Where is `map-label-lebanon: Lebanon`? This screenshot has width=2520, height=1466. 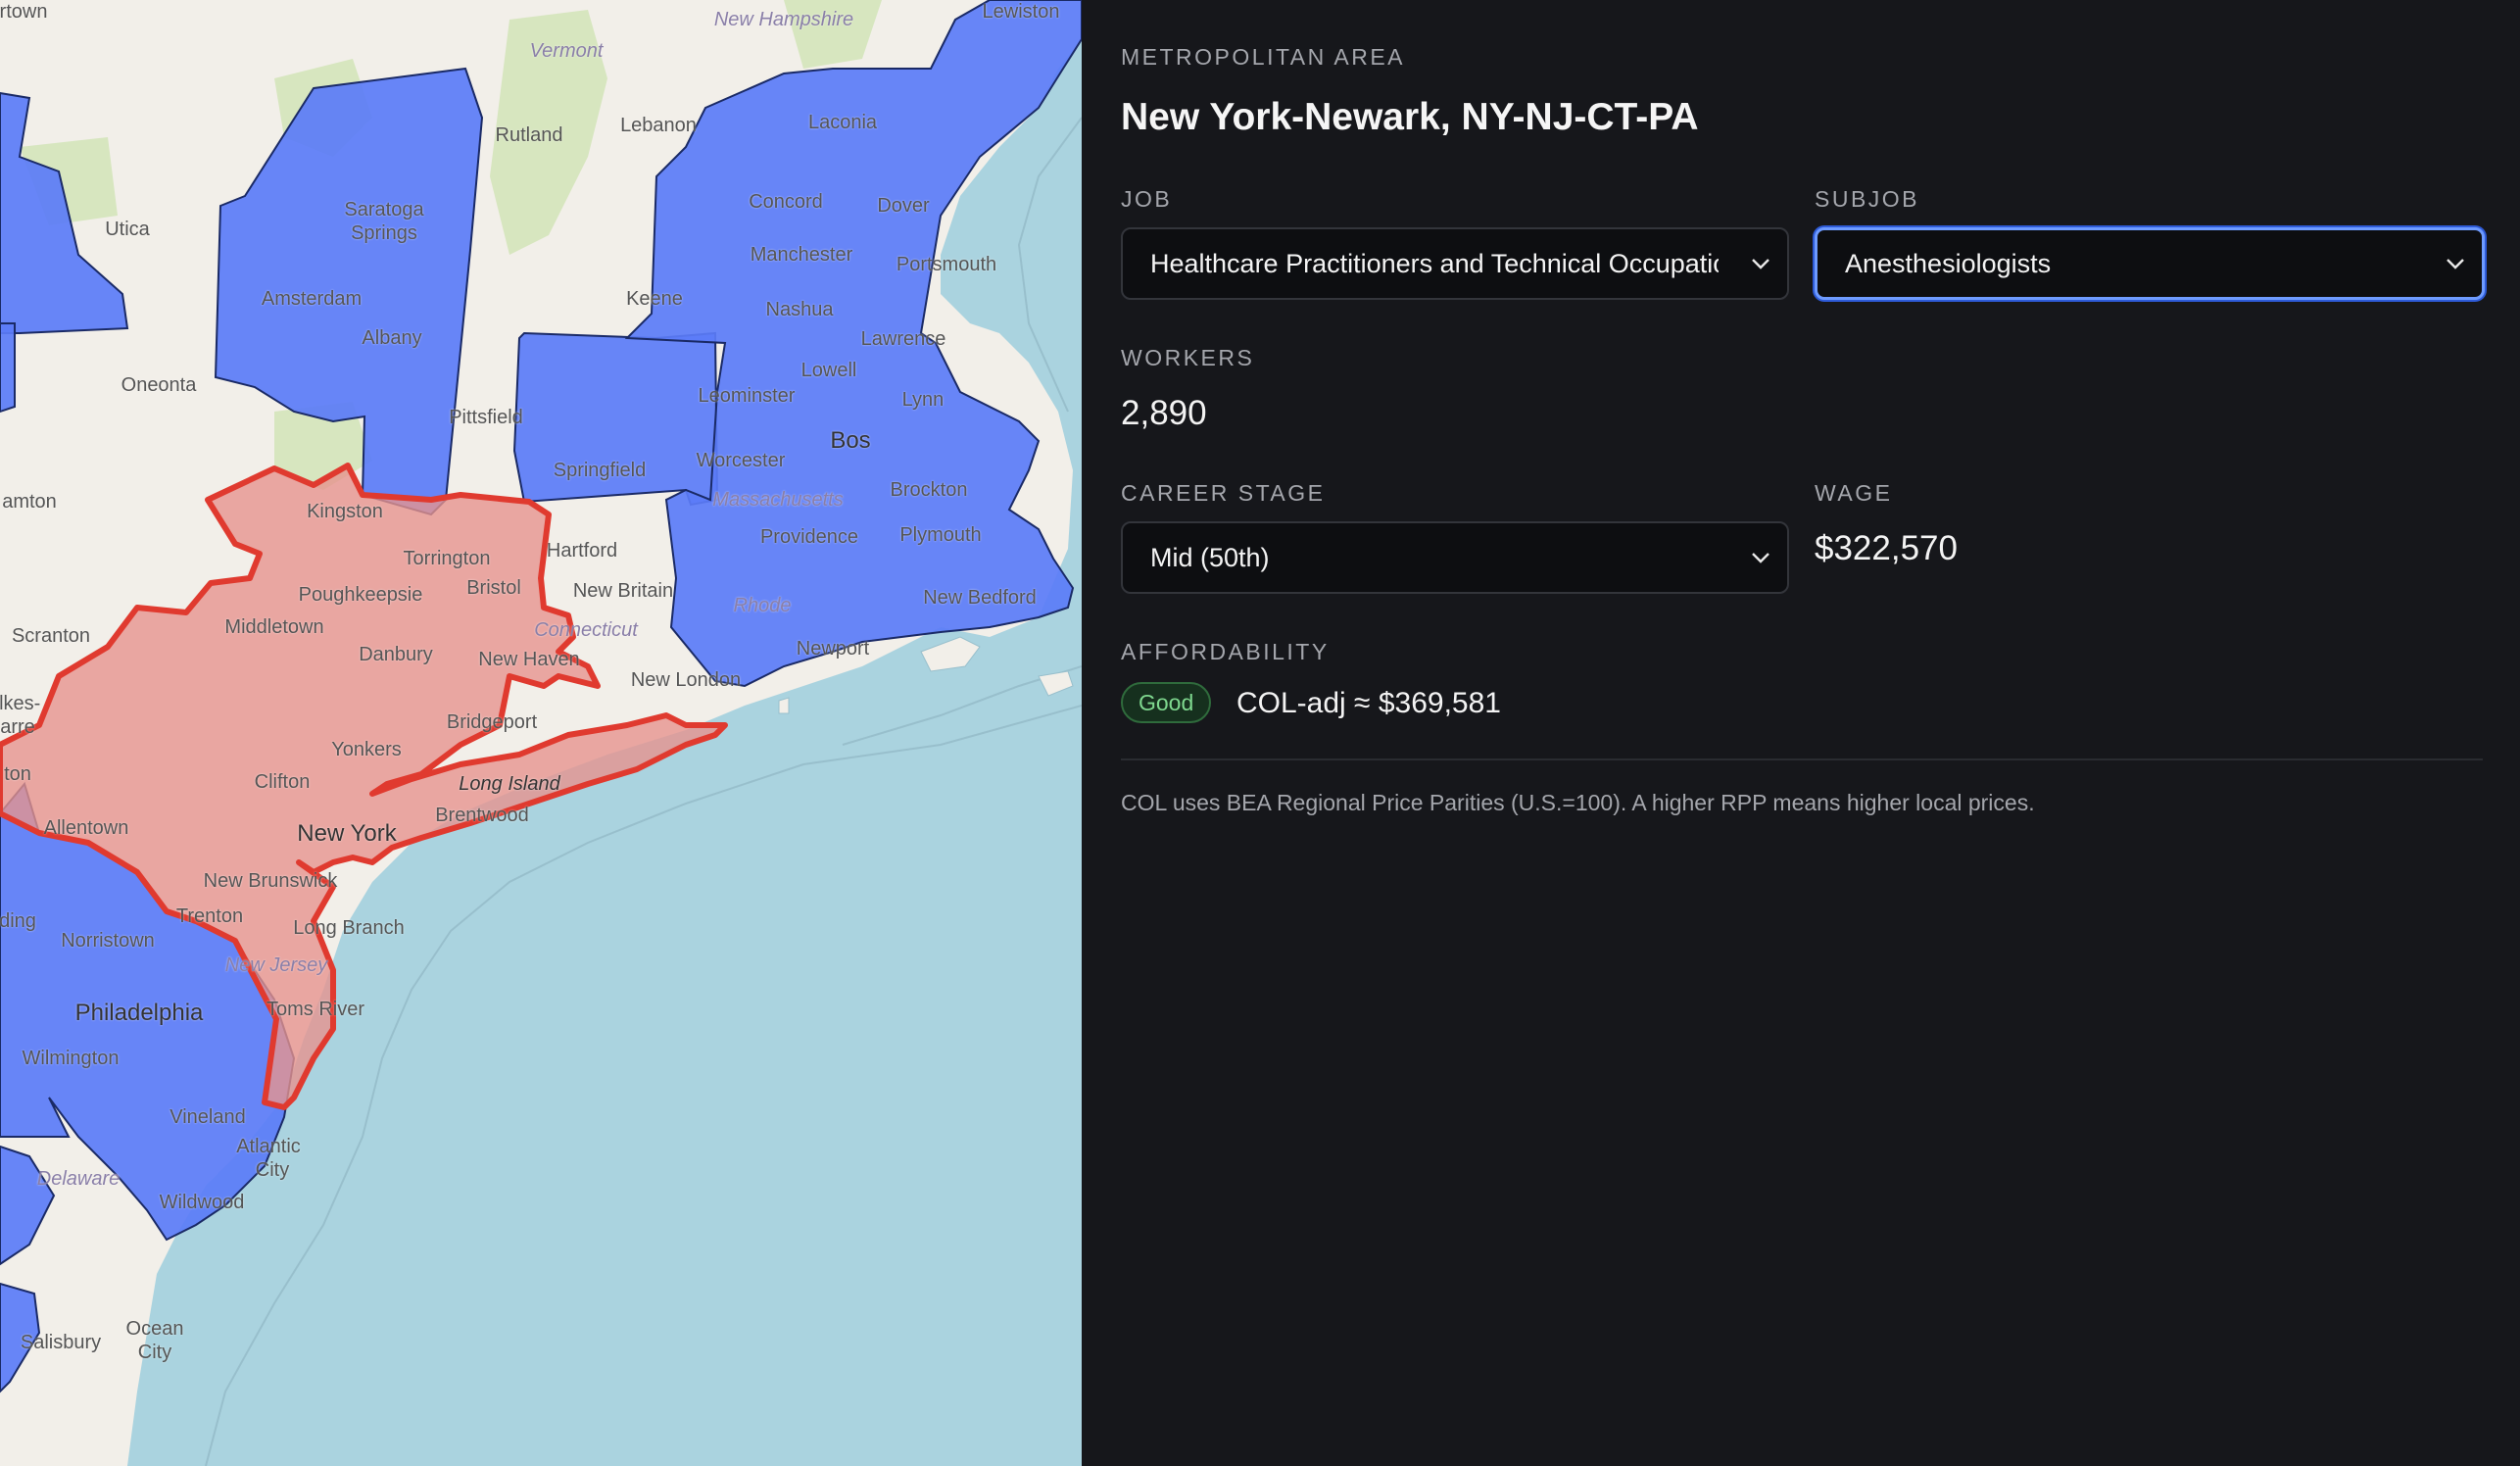 map-label-lebanon: Lebanon is located at coordinates (658, 125).